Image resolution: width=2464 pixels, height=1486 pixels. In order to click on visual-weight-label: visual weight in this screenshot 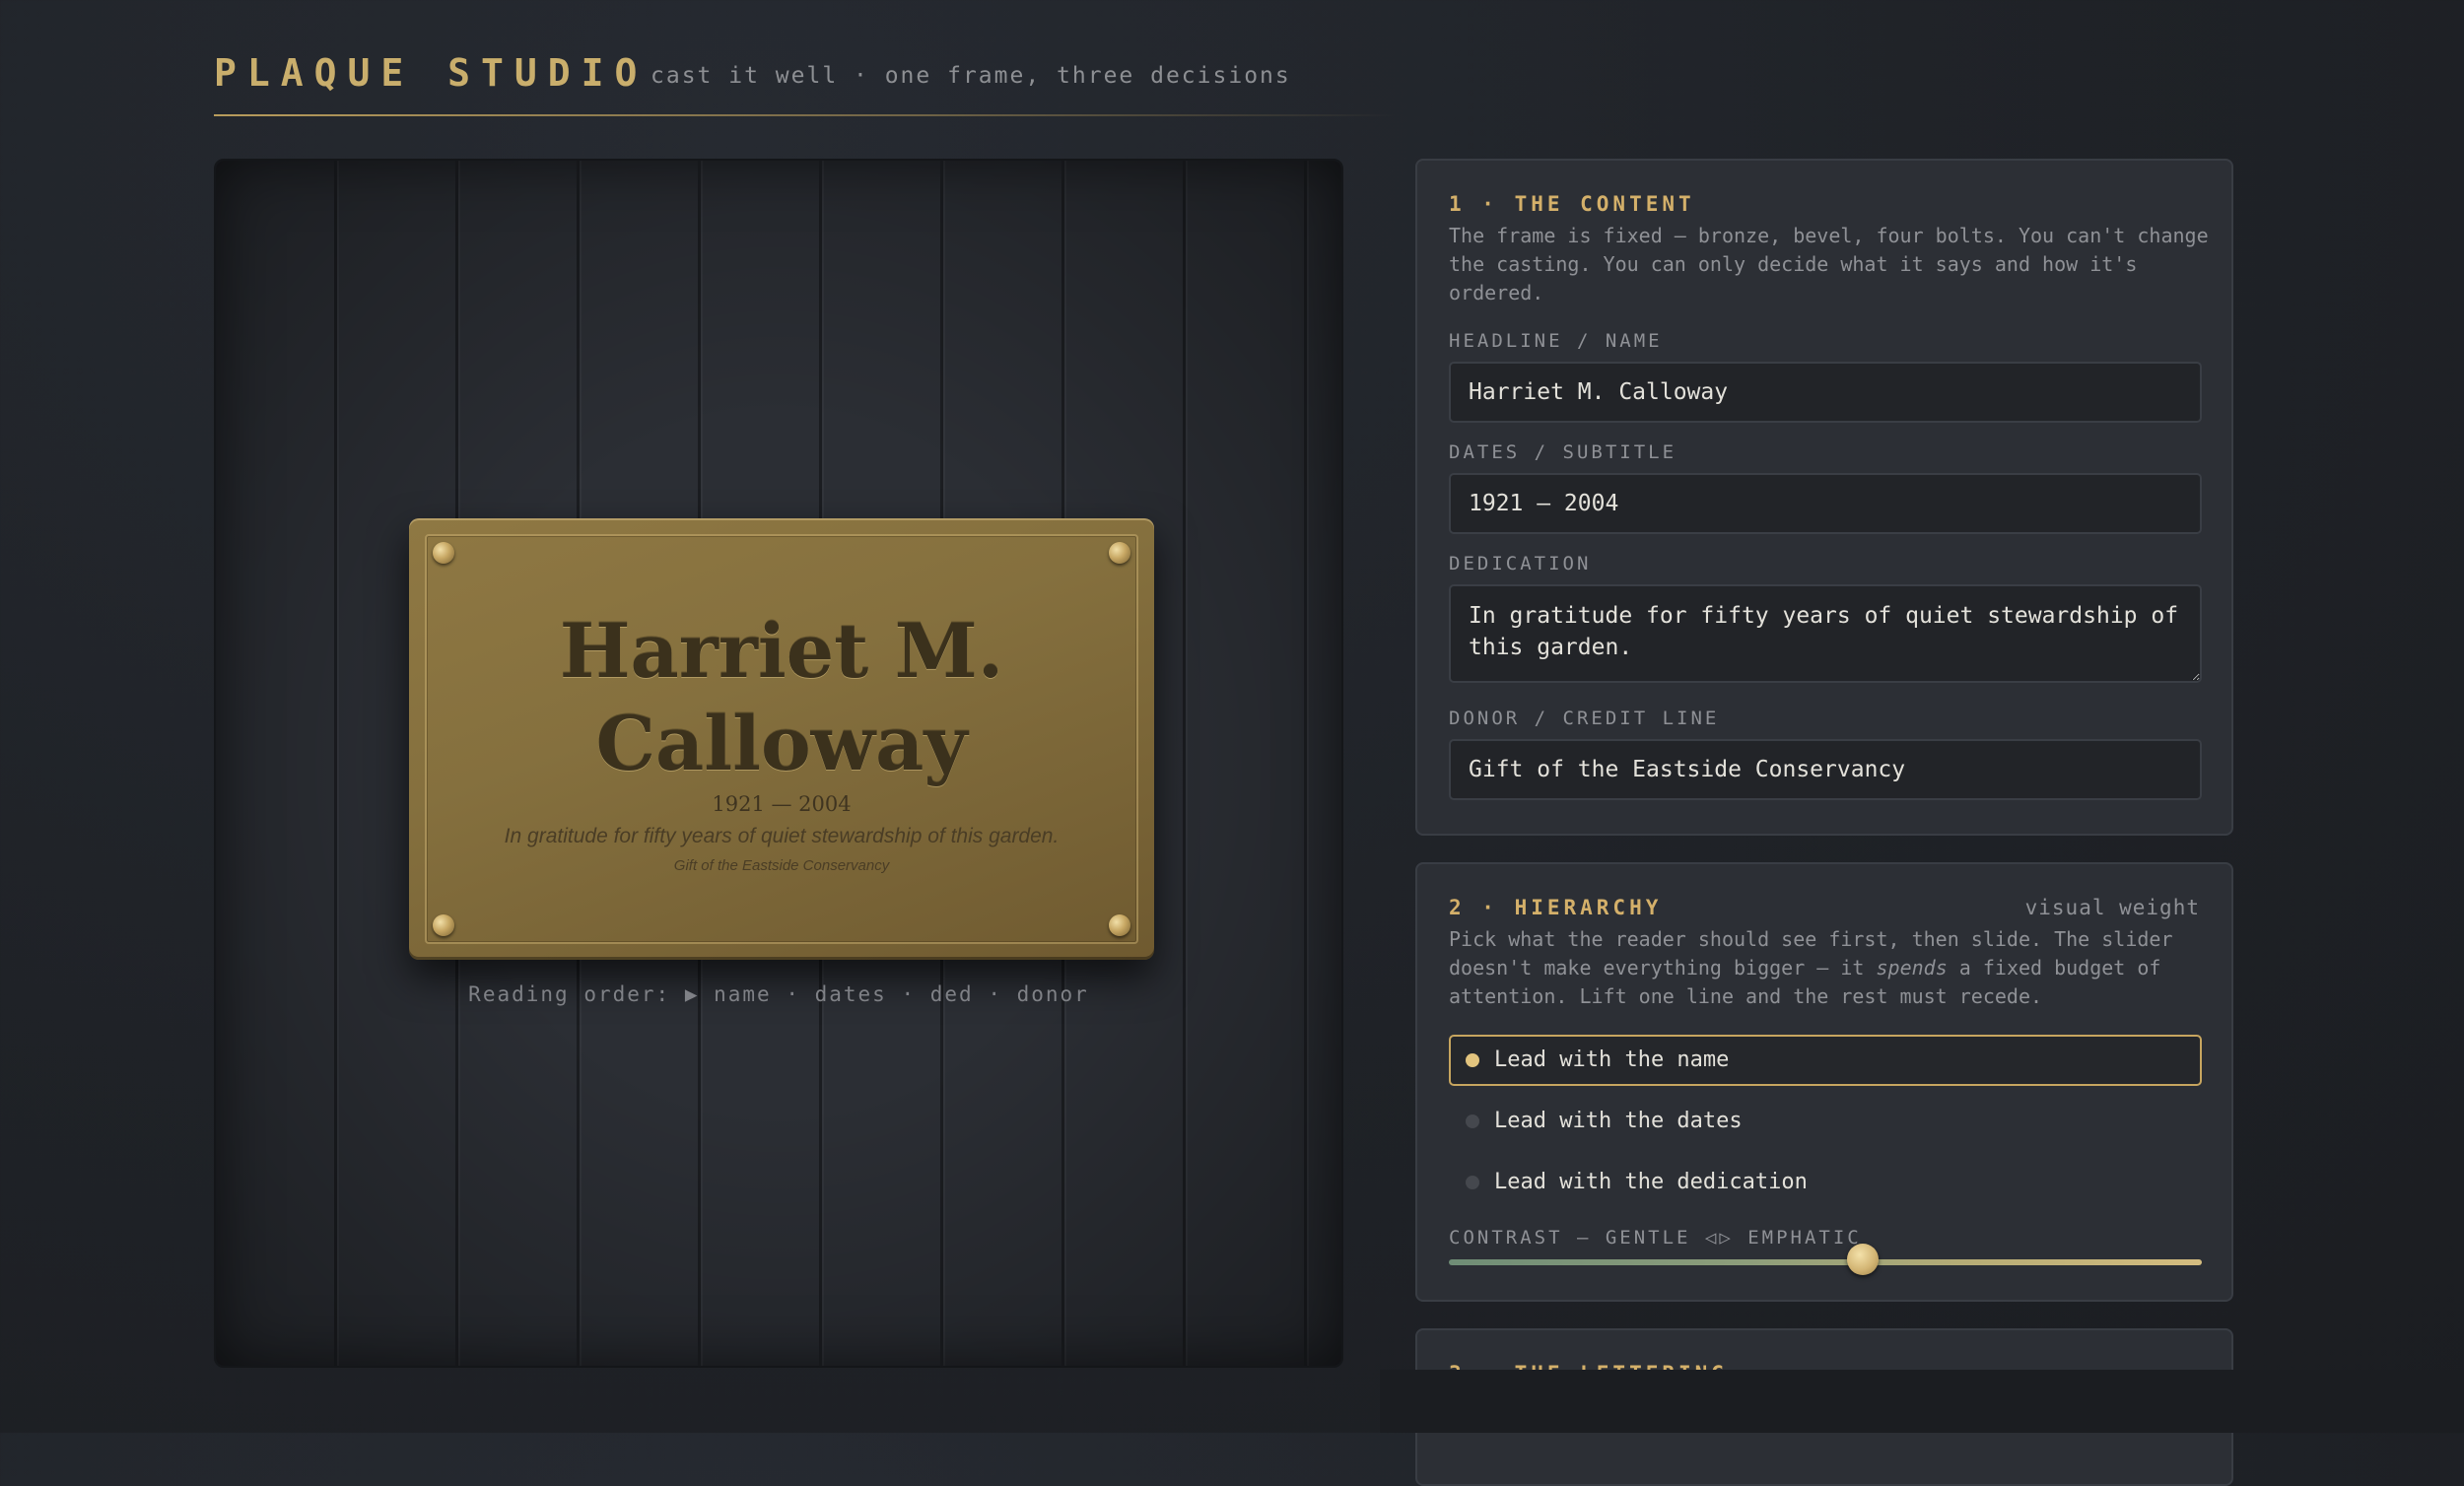, I will do `click(2112, 907)`.